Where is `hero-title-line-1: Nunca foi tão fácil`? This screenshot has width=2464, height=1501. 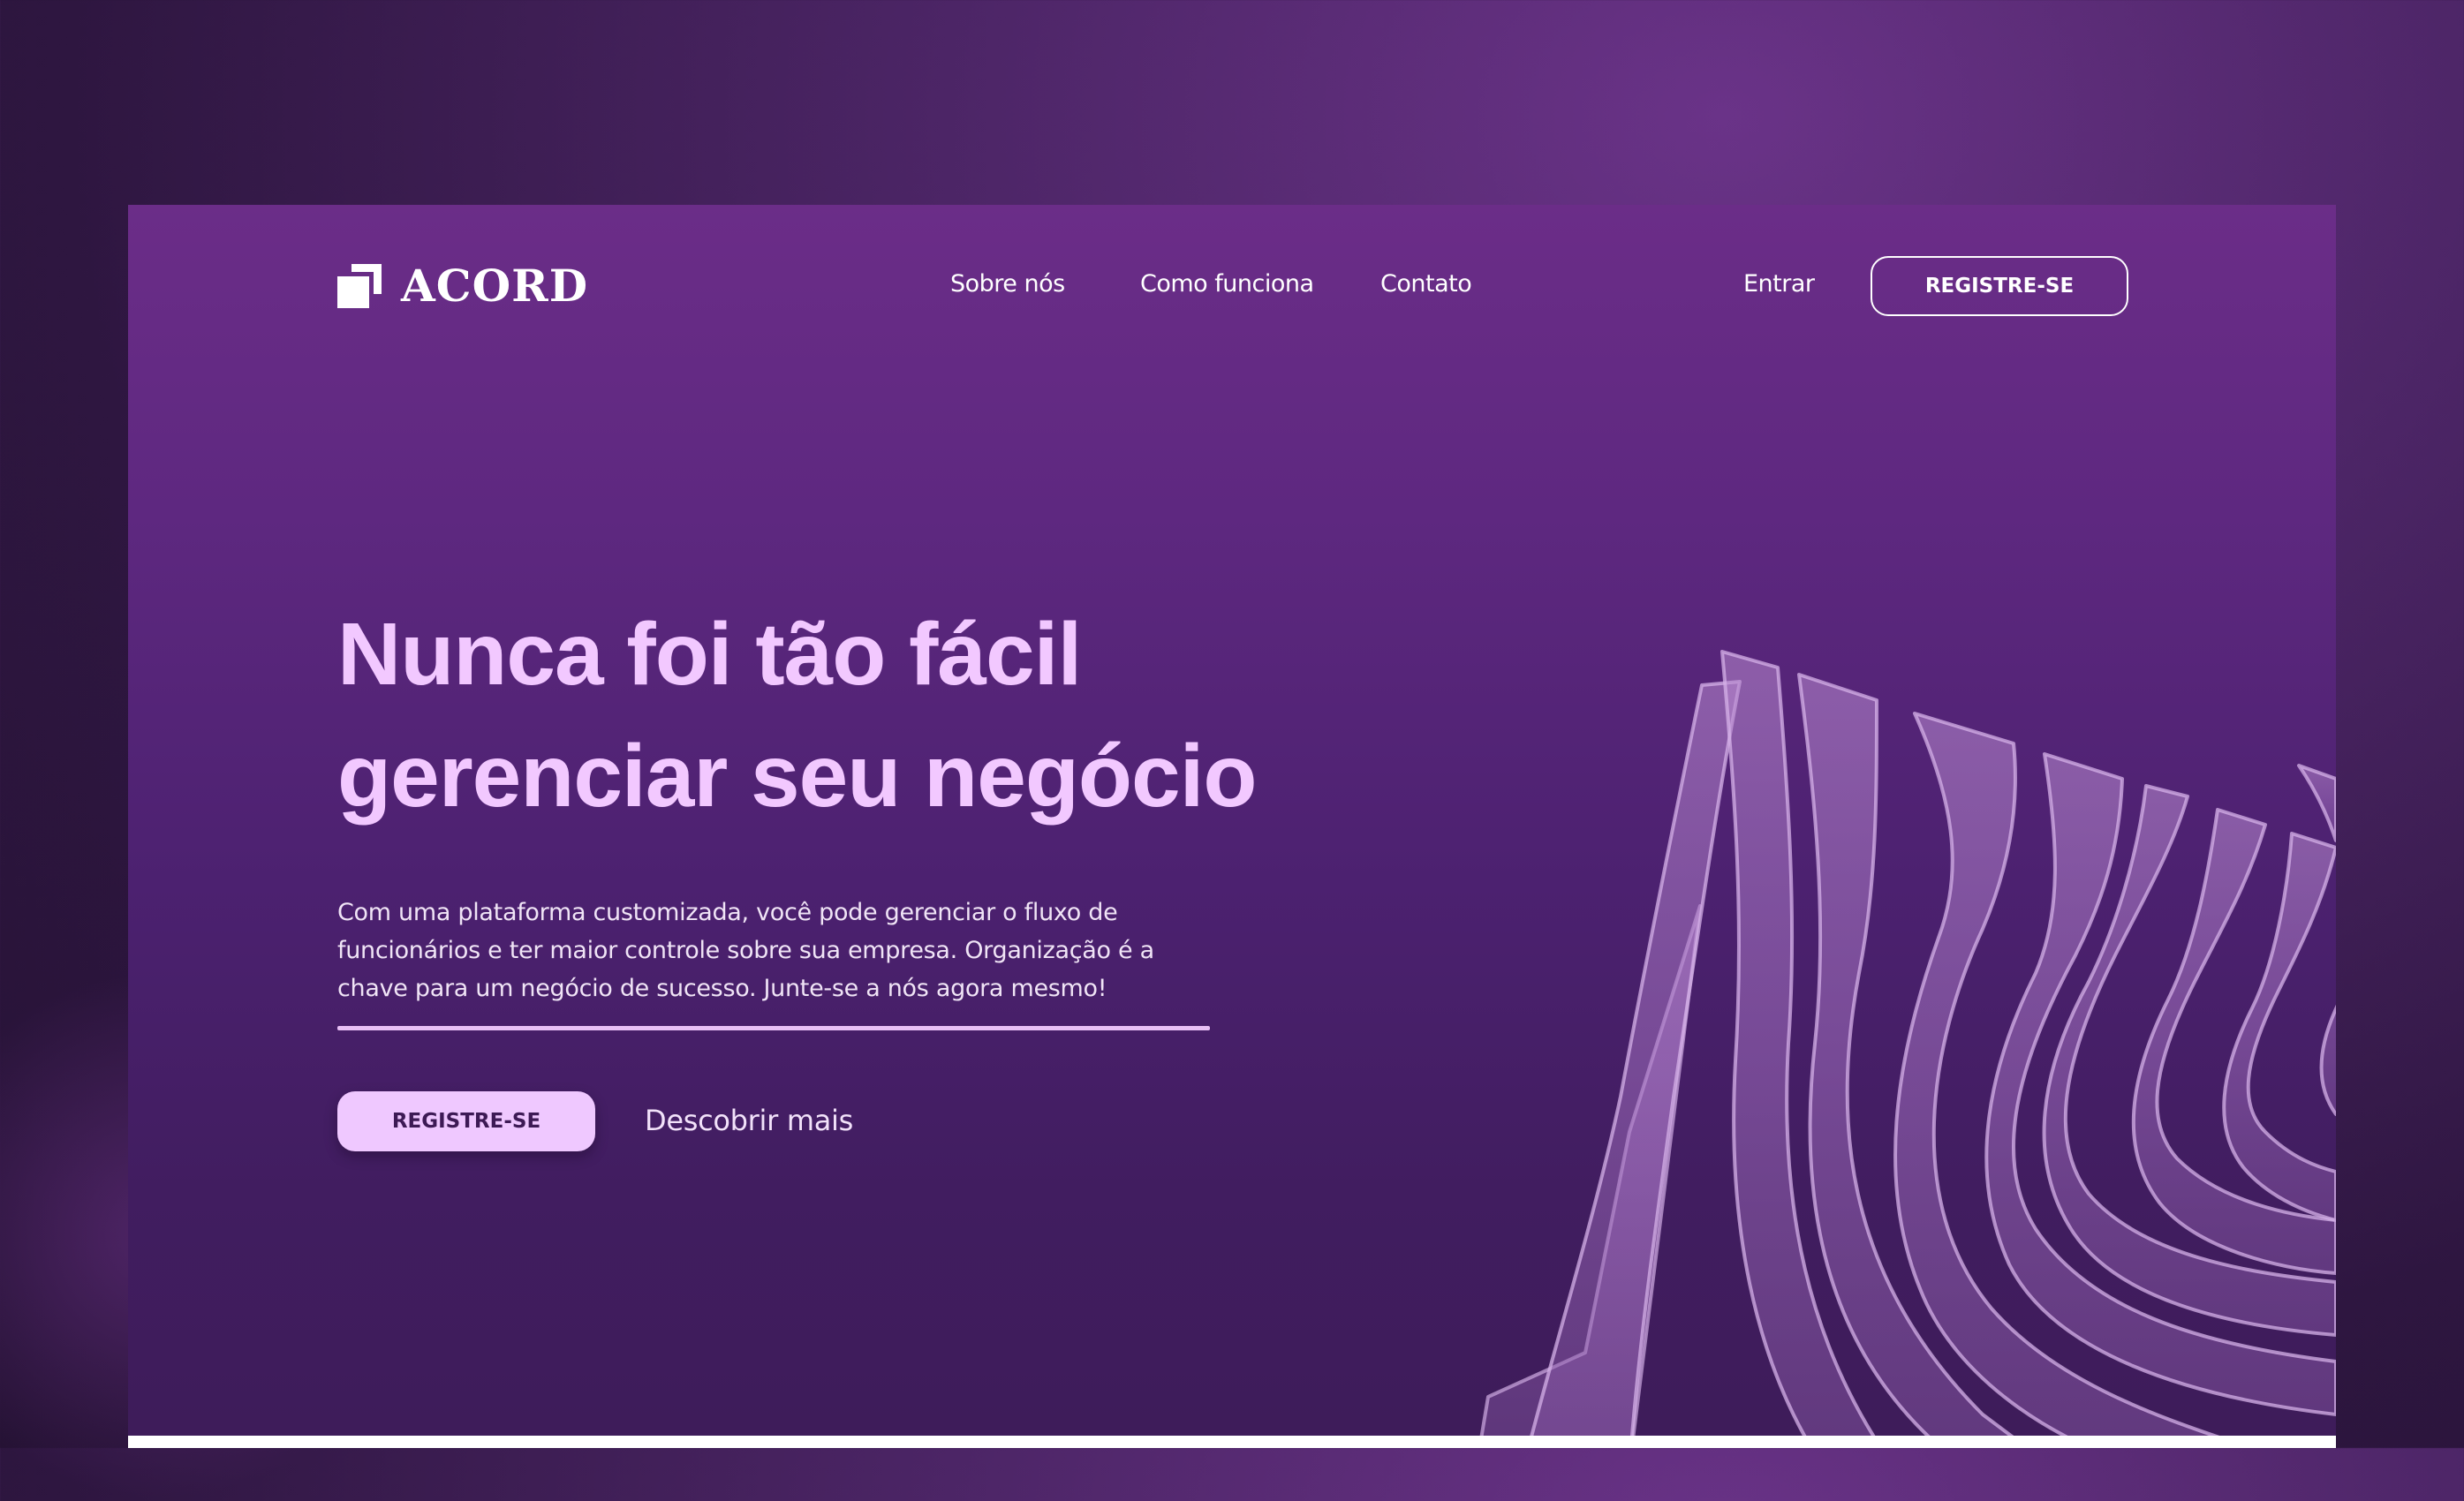 hero-title-line-1: Nunca foi tão fácil is located at coordinates (709, 654).